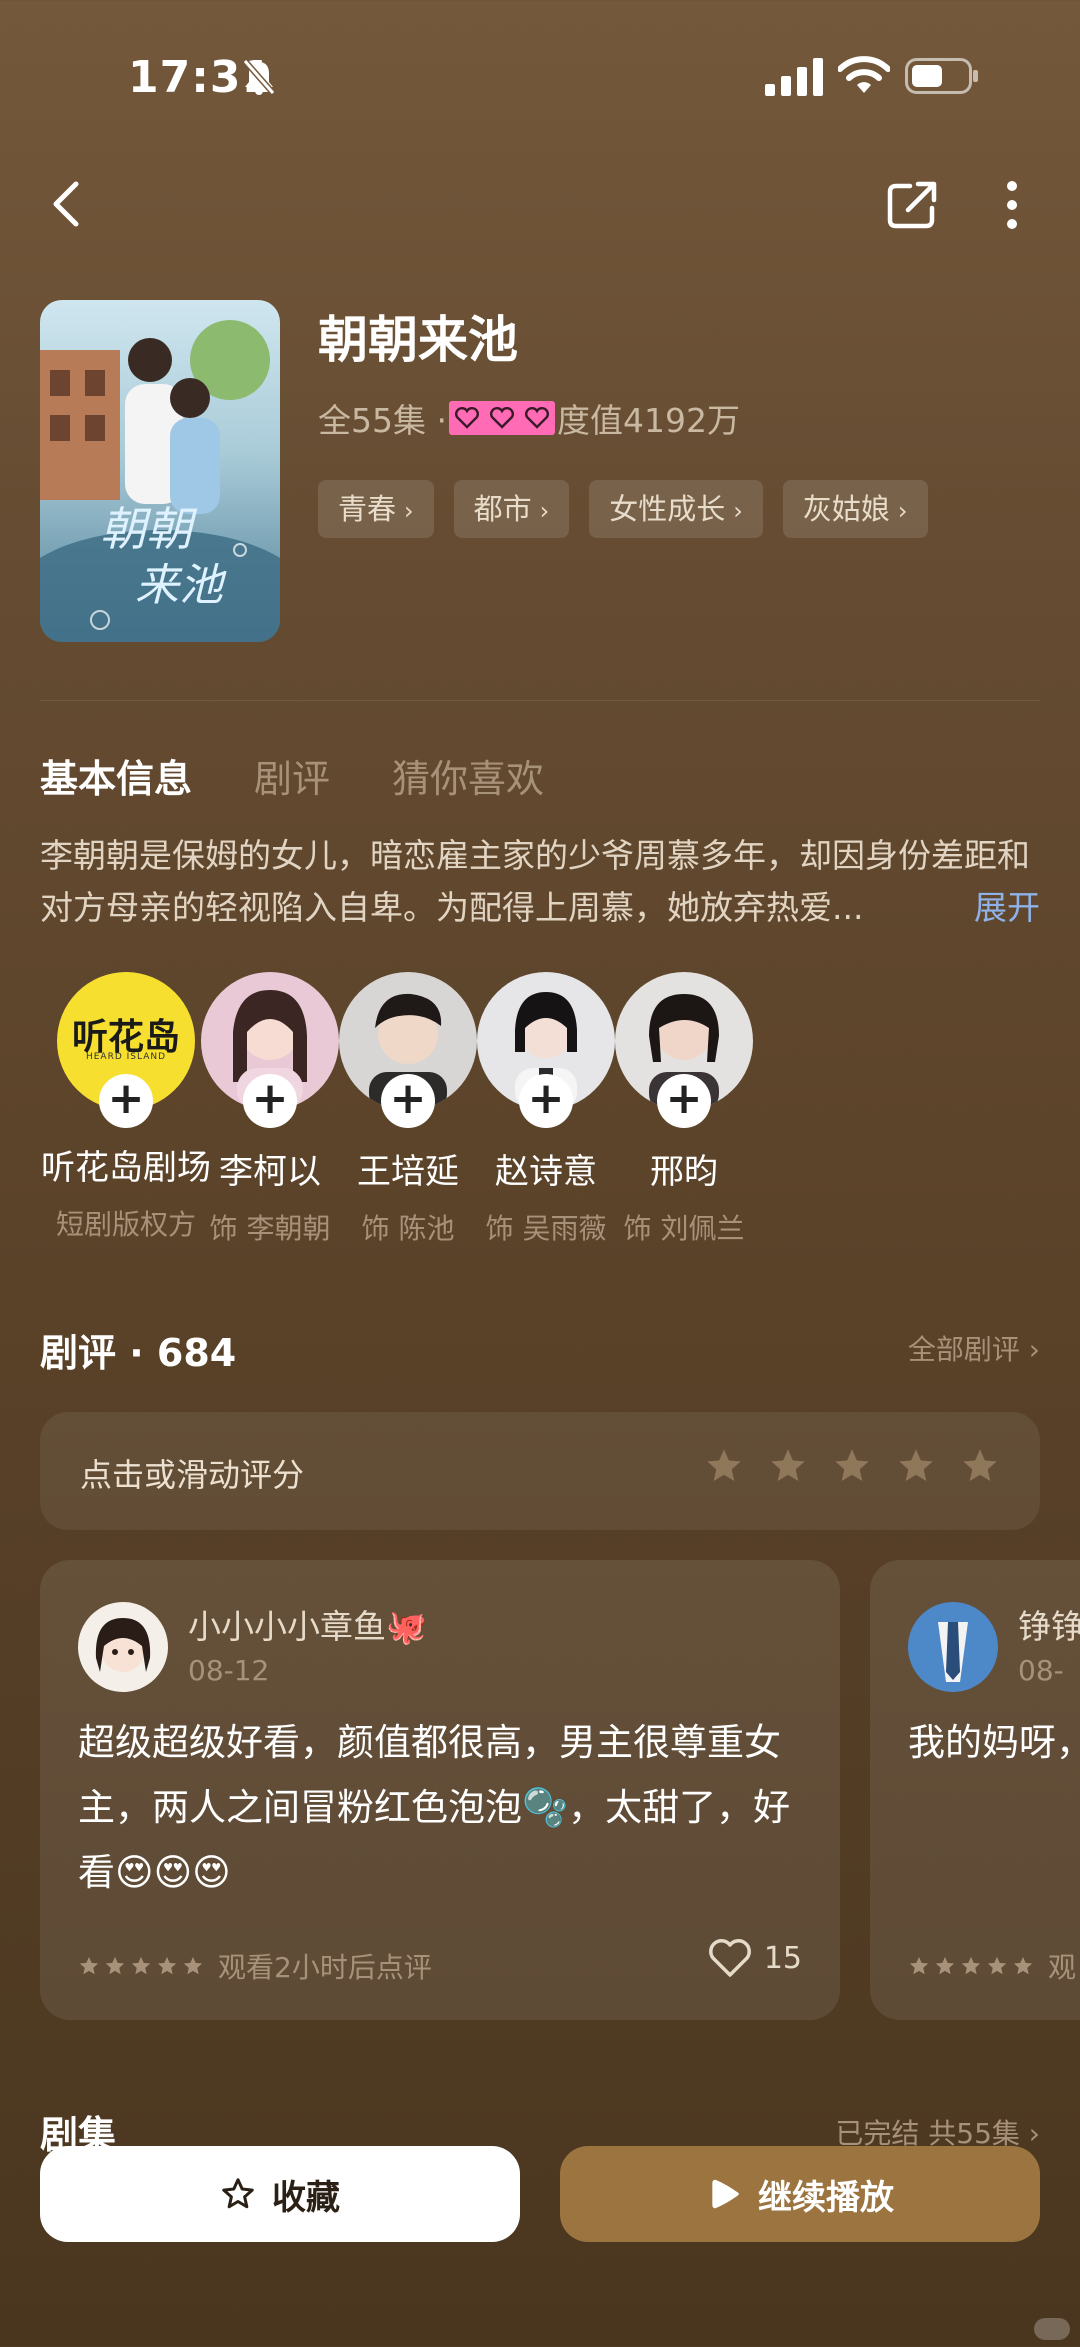 The width and height of the screenshot is (1080, 2347). I want to click on review-footer-text: 观看2小时后点评, so click(325, 1967).